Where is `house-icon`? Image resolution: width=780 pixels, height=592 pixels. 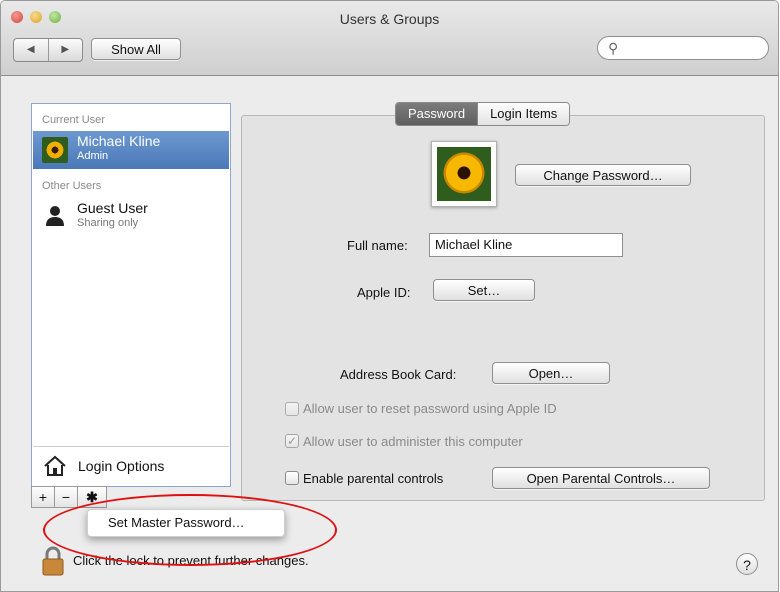 house-icon is located at coordinates (55, 465).